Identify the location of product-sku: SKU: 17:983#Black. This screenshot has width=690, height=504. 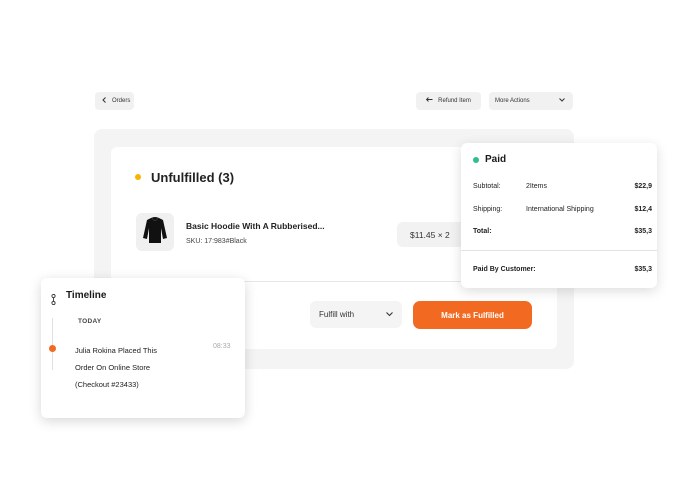
(216, 241).